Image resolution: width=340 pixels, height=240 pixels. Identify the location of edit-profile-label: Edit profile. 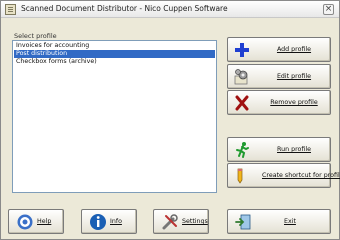
(294, 76).